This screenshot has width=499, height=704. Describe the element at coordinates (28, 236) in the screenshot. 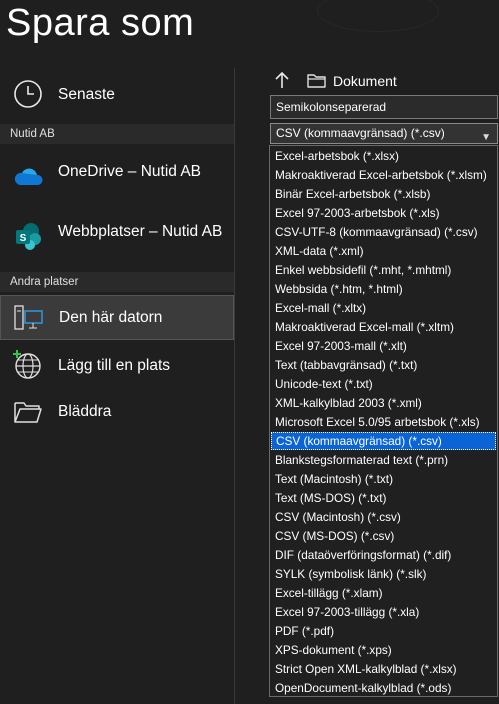

I see `sharepoint-icon: S` at that location.